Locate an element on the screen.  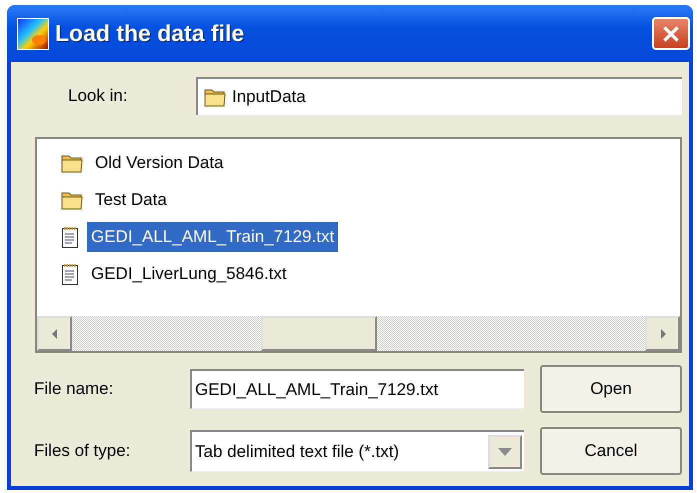
file-name-label: File name: is located at coordinates (74, 389).